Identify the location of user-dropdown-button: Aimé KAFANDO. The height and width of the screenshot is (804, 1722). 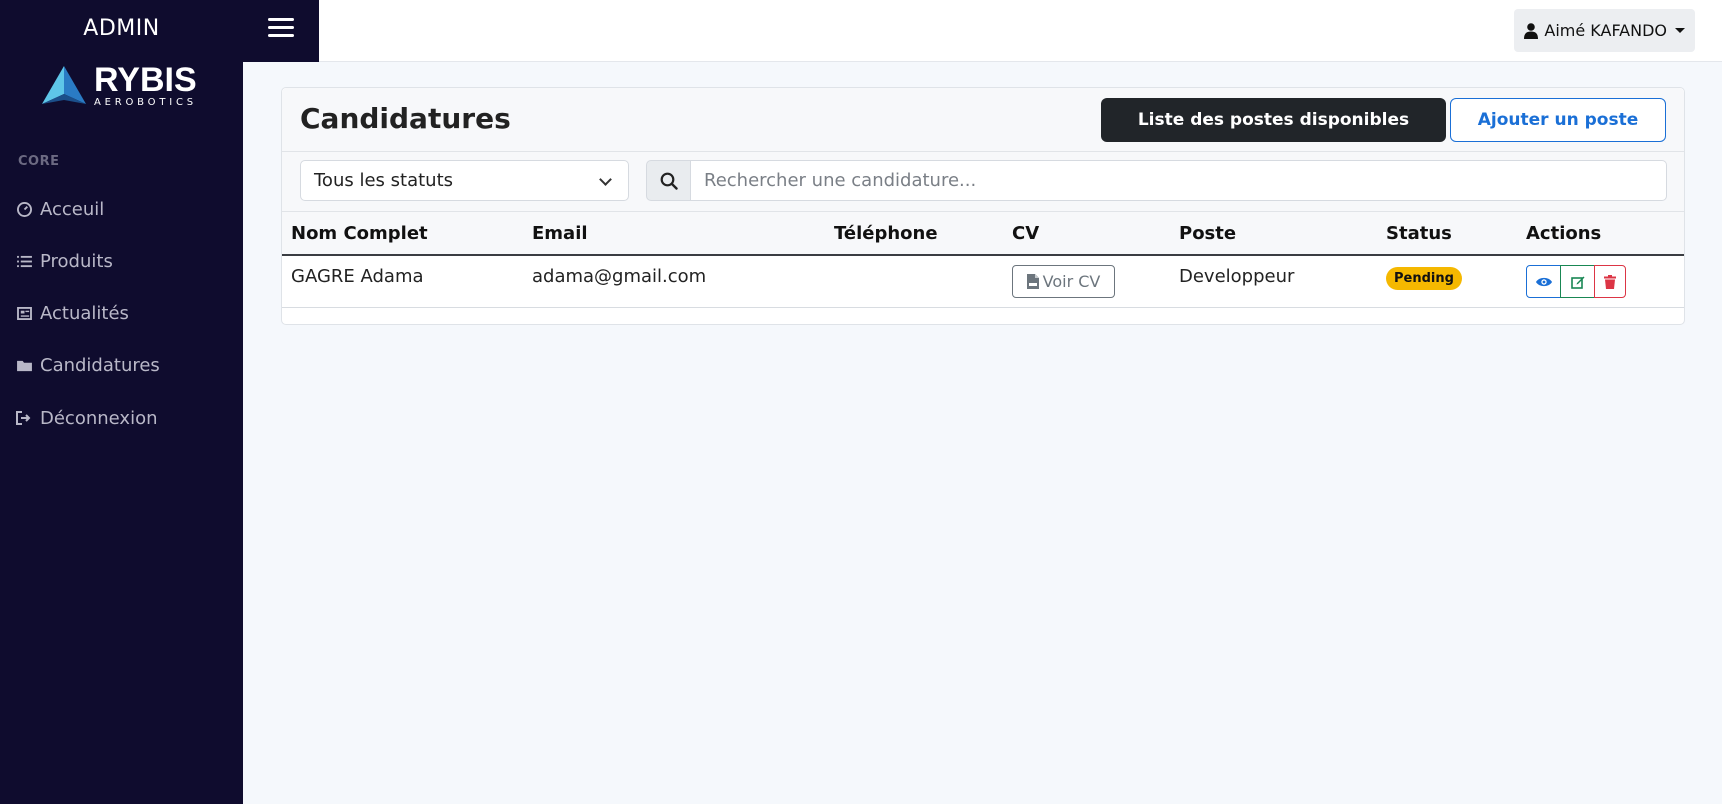
(1604, 30).